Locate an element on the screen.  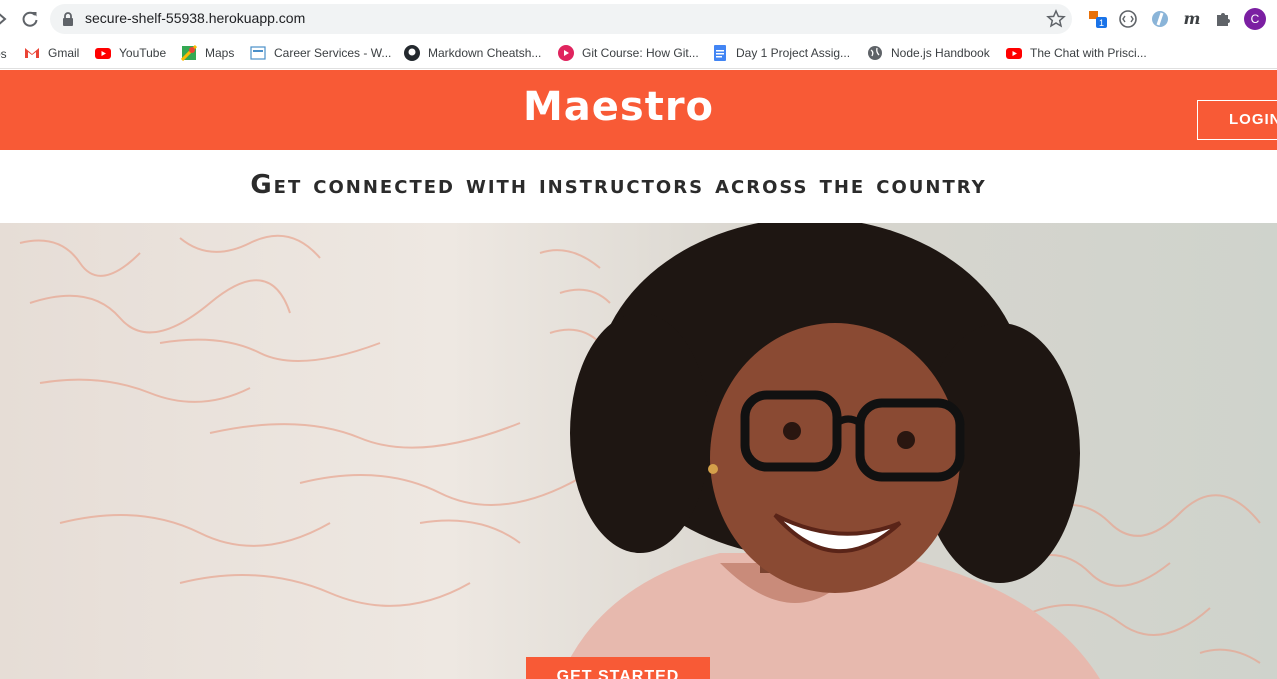
bookmark-gmail: Gmail is located at coordinates (51, 53).